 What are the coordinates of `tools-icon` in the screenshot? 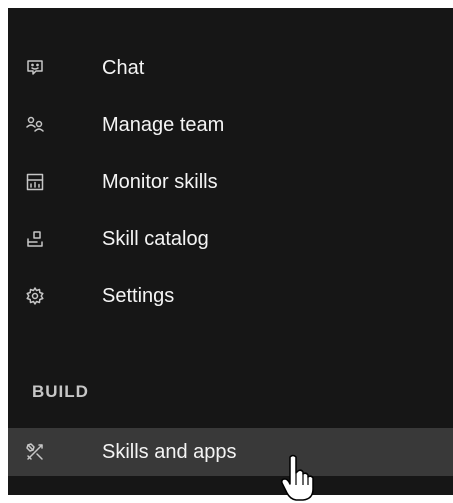 It's located at (35, 452).